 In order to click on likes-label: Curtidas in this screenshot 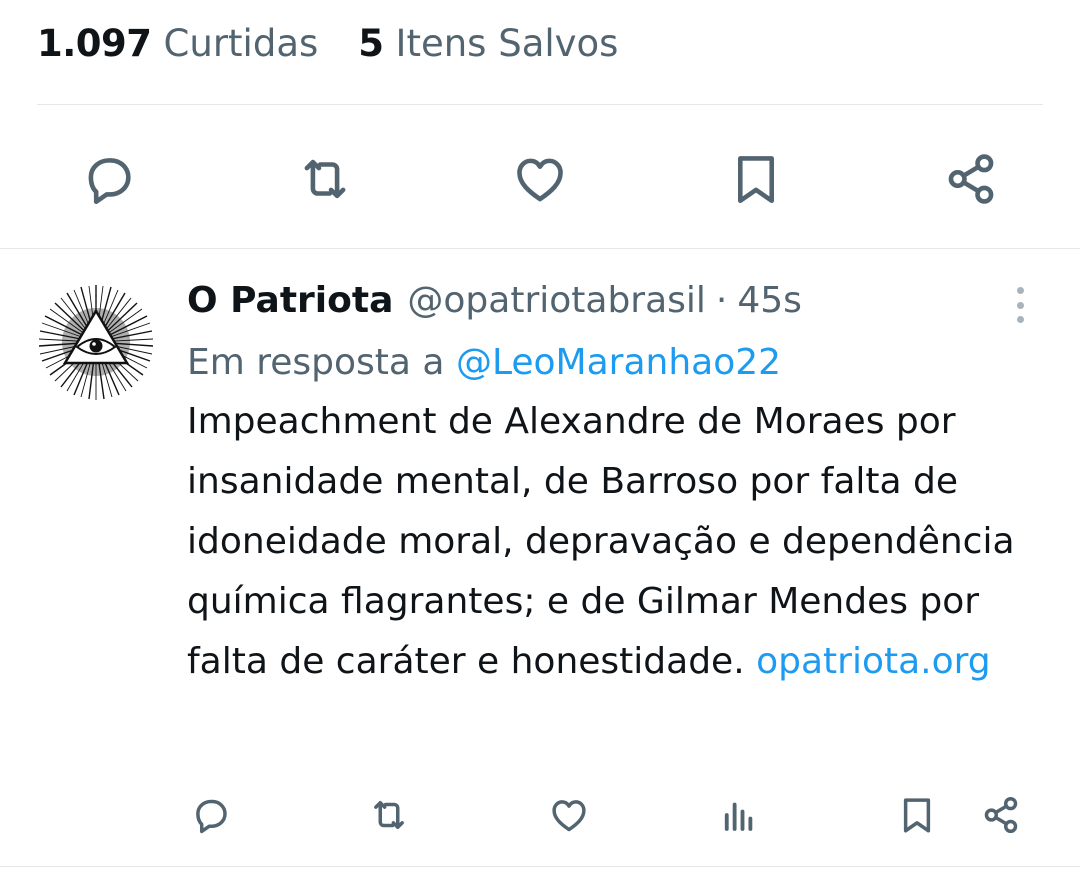, I will do `click(241, 43)`.